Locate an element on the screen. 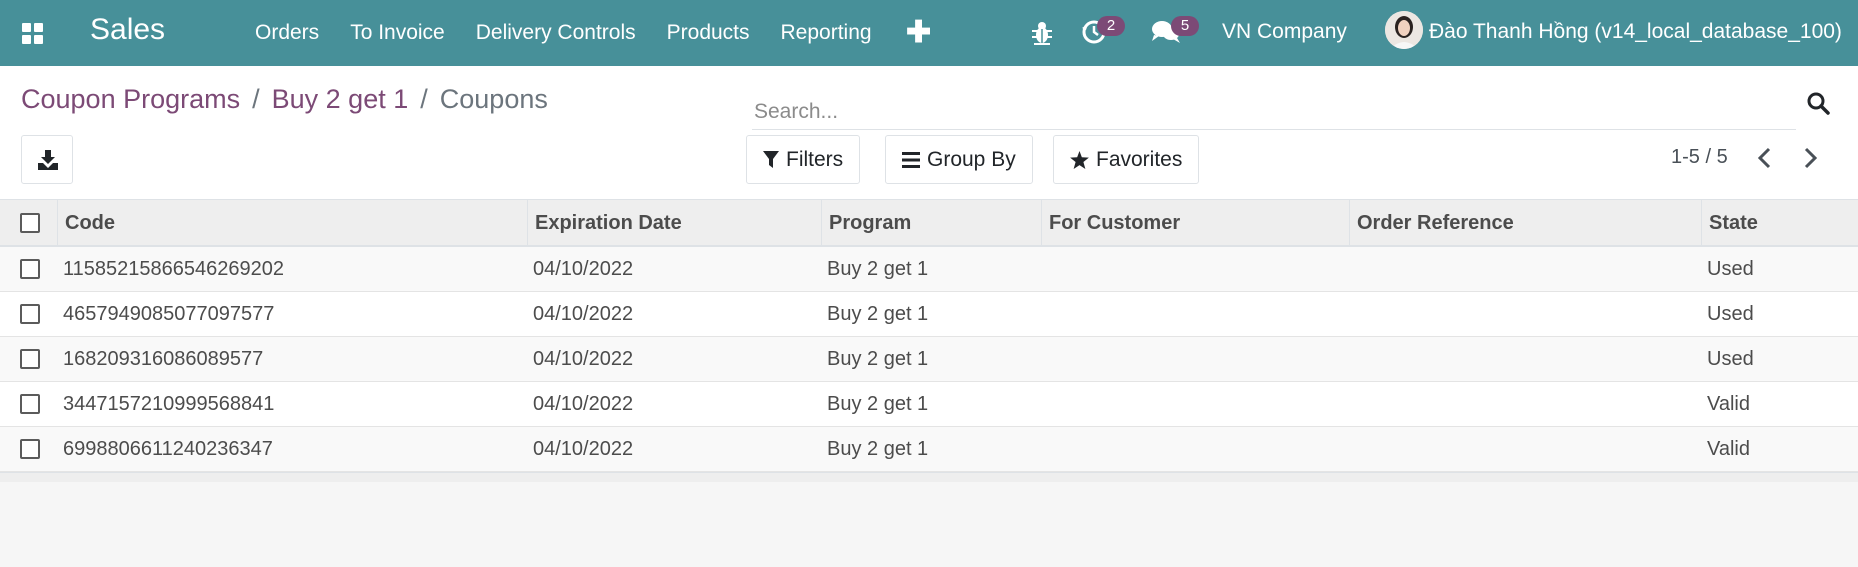 The image size is (1858, 567). cell-code: 4657949085077097577 is located at coordinates (169, 314).